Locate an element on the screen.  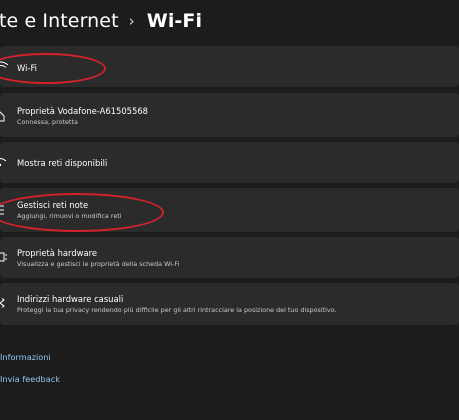
list-icon is located at coordinates (4, 210).